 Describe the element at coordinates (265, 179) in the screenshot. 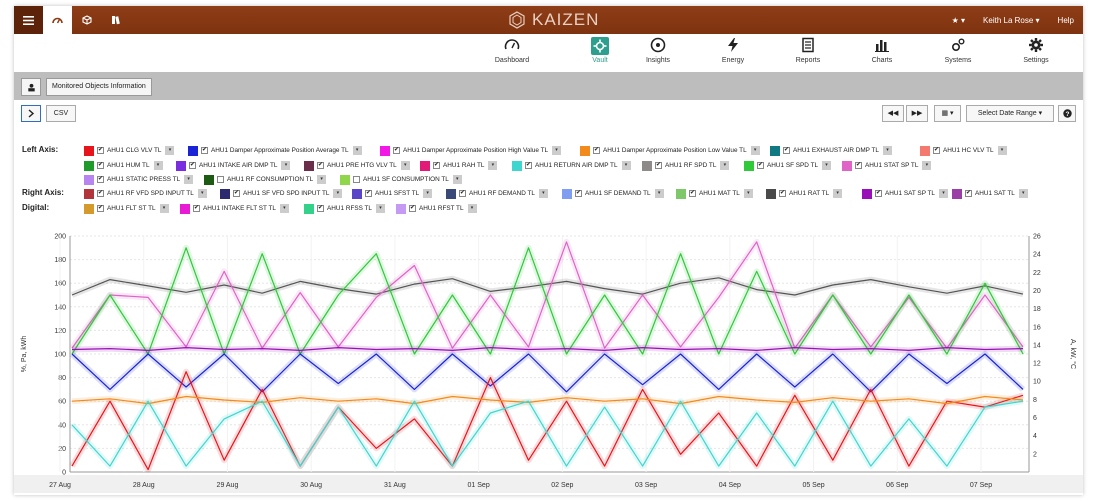

I see `legend-item: AHU1 RF CONSUMPTION TL ▾` at that location.